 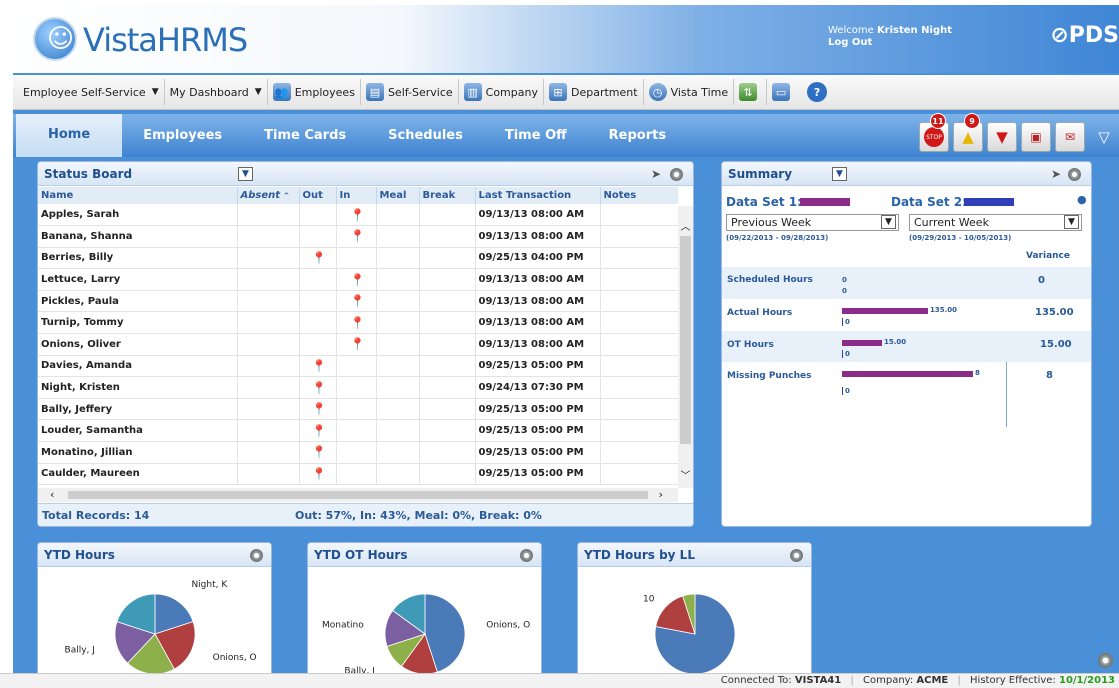 What do you see at coordinates (536, 135) in the screenshot?
I see `tab-time-off: Time Off` at bounding box center [536, 135].